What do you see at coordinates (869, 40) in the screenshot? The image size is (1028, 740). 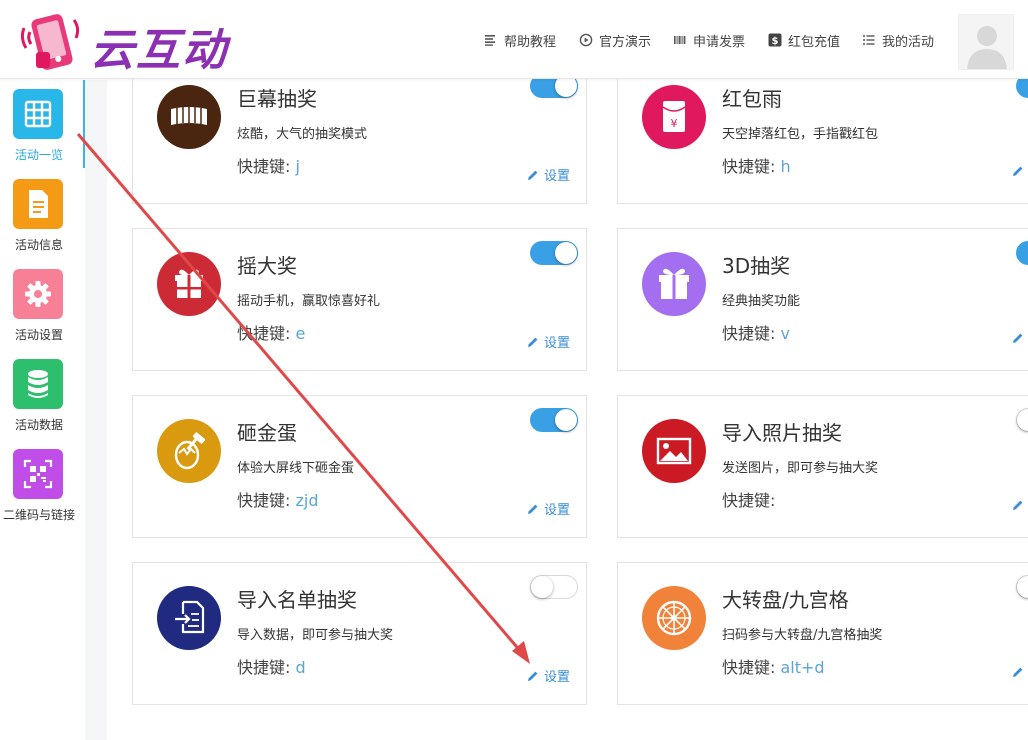 I see `bullet-list-icon` at bounding box center [869, 40].